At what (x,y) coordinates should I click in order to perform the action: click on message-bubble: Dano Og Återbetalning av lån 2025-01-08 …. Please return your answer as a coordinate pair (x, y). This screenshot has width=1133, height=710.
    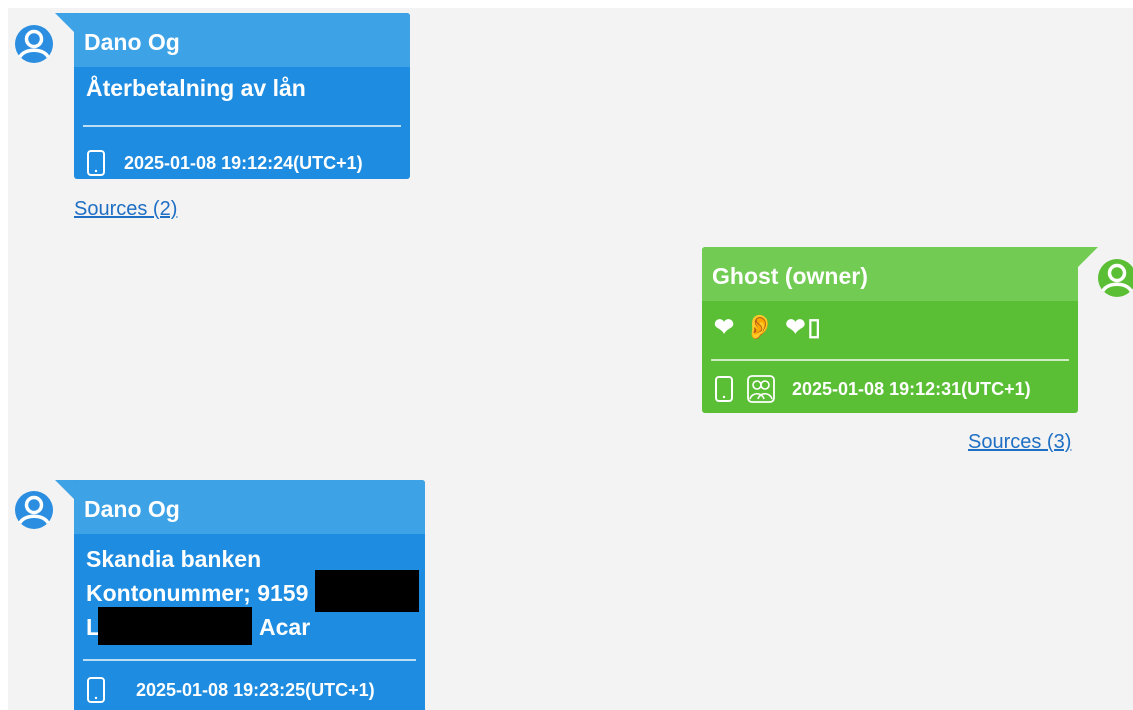
    Looking at the image, I should click on (242, 96).